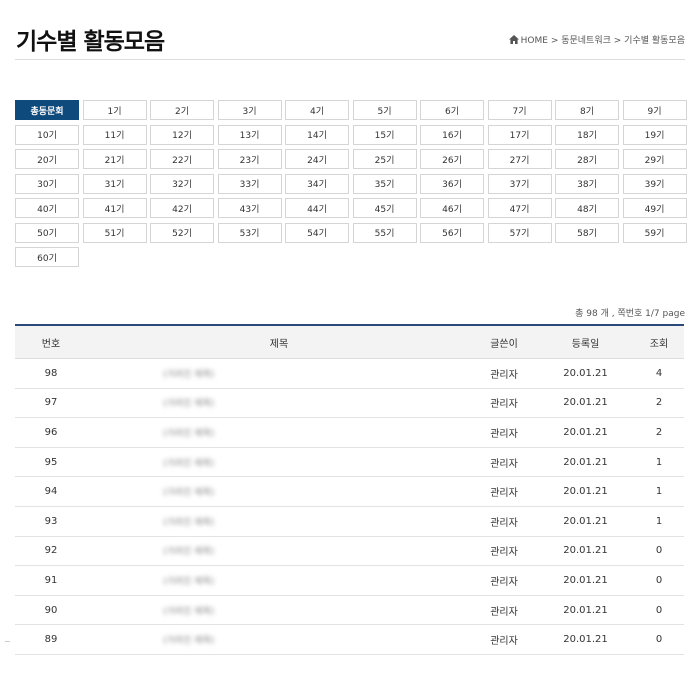 Image resolution: width=700 pixels, height=700 pixels. I want to click on generation-button-12: 12기, so click(182, 134).